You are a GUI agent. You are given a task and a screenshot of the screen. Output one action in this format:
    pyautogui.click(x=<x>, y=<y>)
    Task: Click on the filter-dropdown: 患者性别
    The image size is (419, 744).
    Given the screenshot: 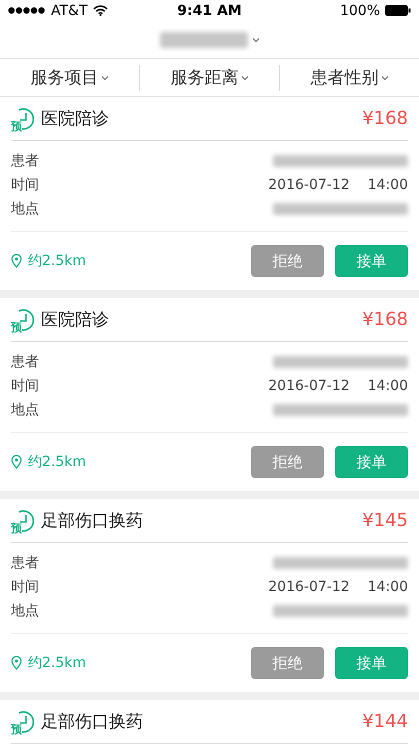 What is the action you would take?
    pyautogui.click(x=349, y=77)
    